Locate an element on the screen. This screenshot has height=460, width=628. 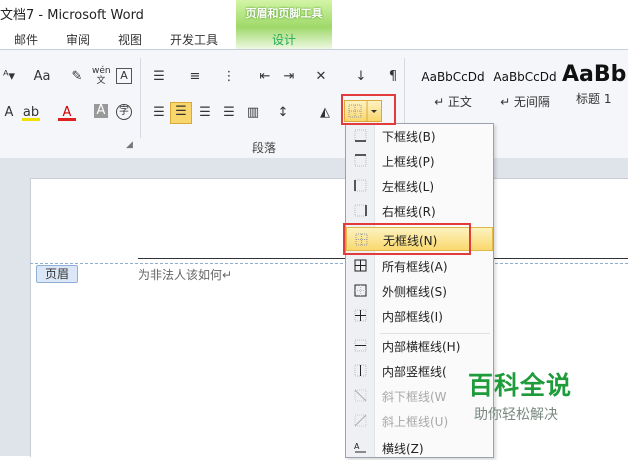
menu-item-label: 内部框线(I) is located at coordinates (412, 317).